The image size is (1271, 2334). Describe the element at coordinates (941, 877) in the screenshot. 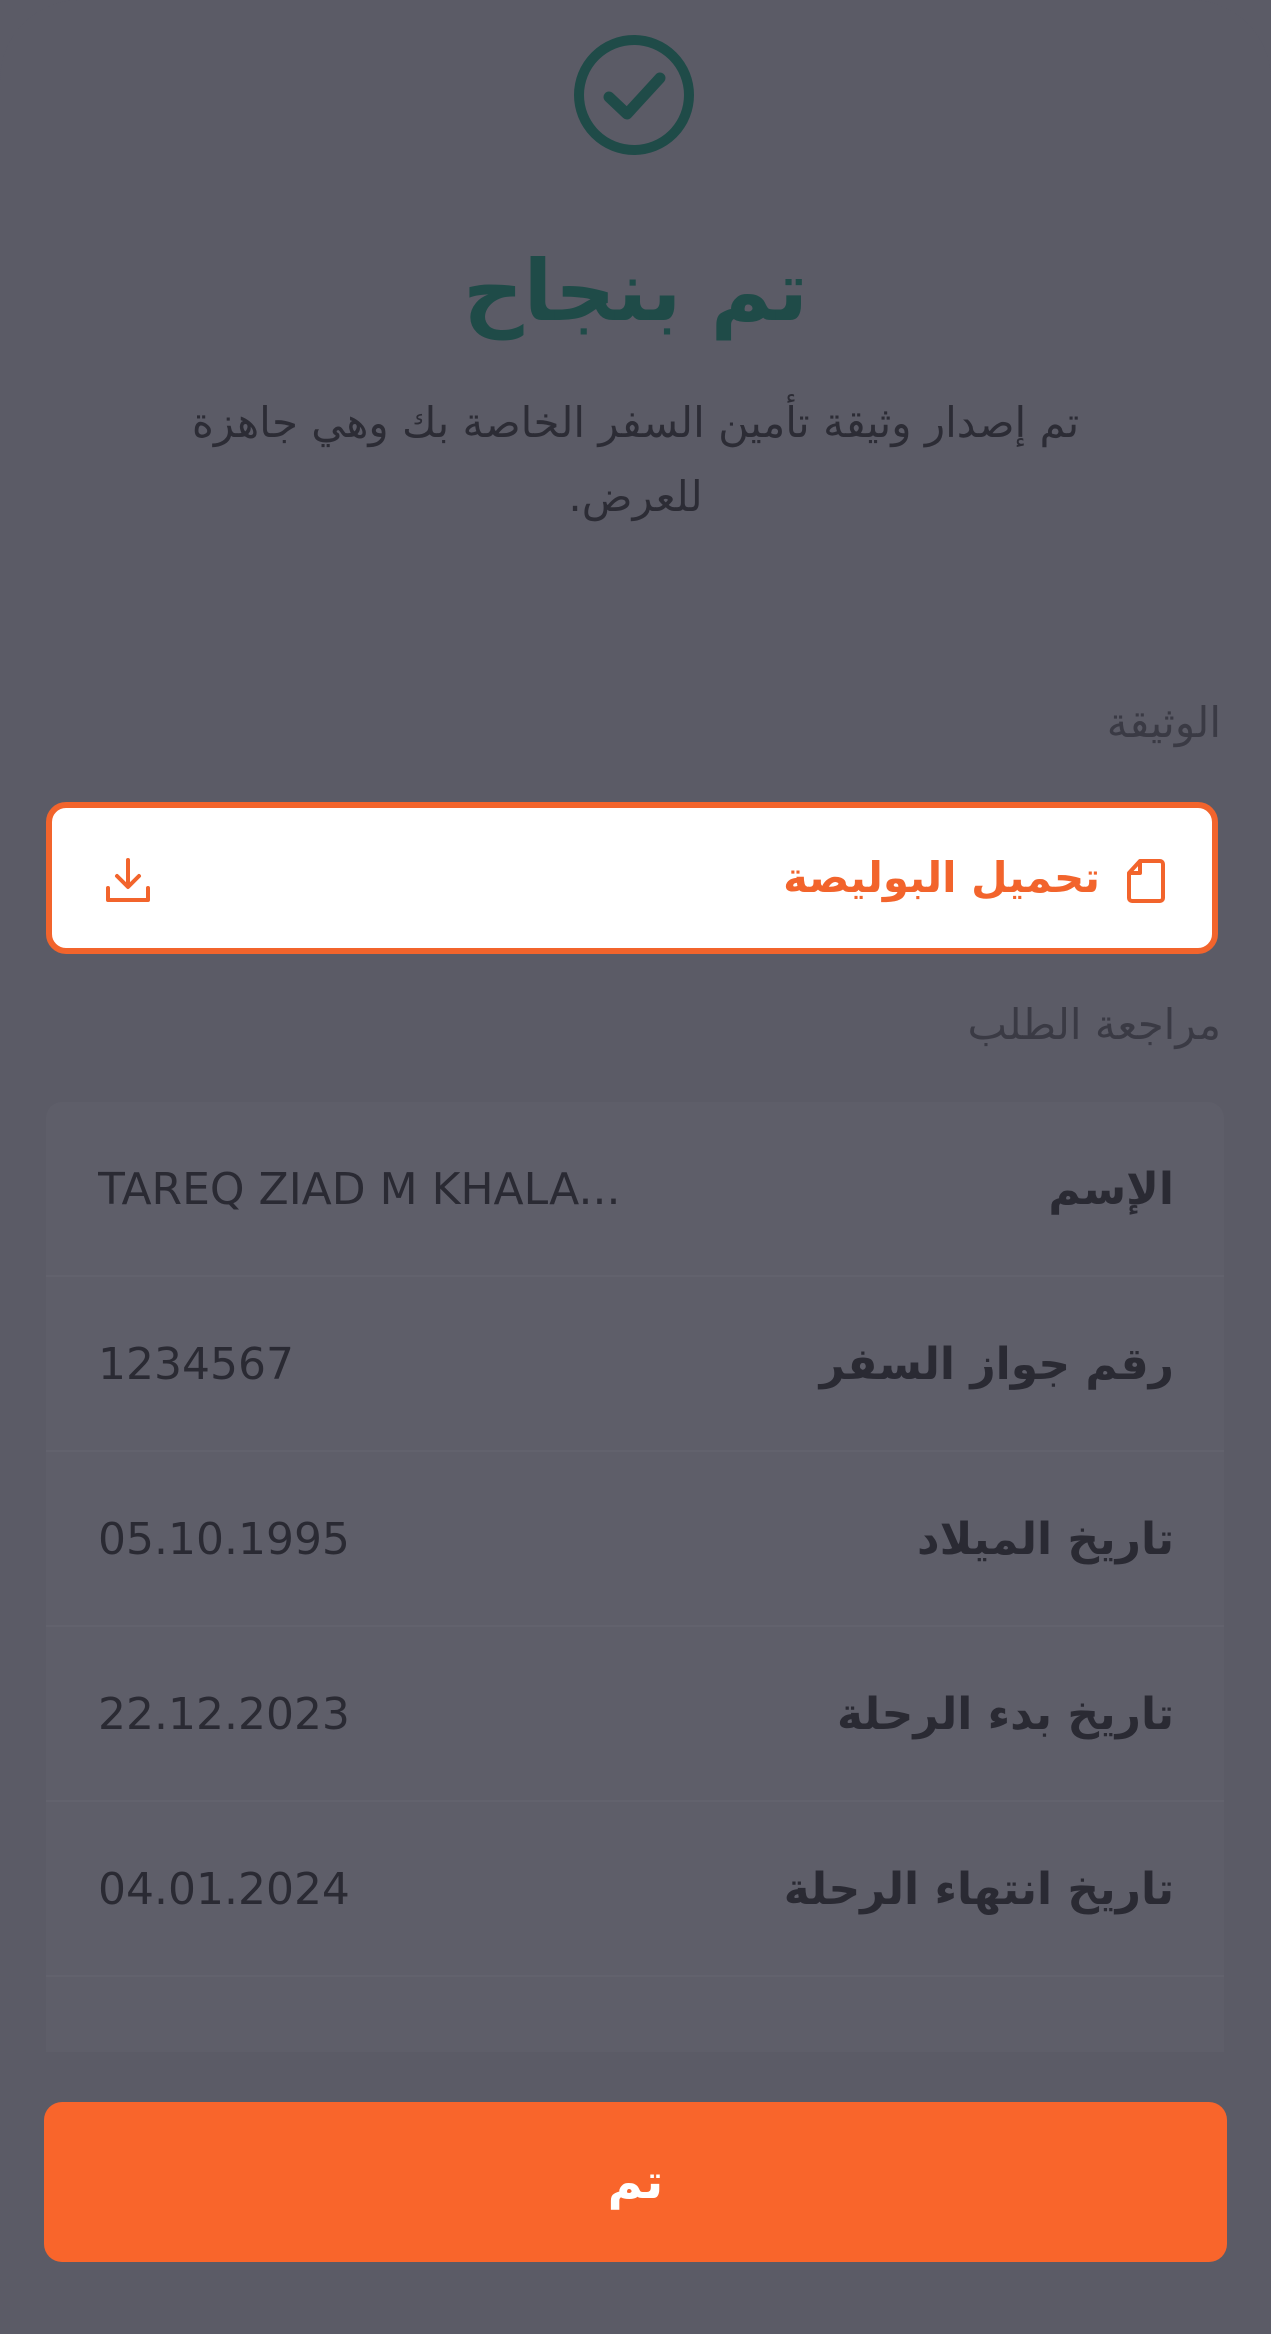

I see `download-policy-label: تحميل البوليصة` at that location.